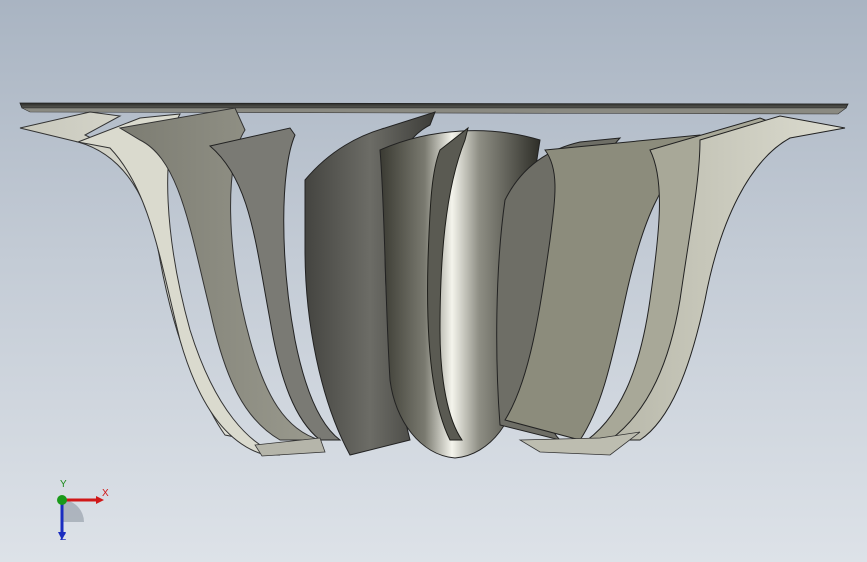  I want to click on axis-x-label: X, so click(105, 493).